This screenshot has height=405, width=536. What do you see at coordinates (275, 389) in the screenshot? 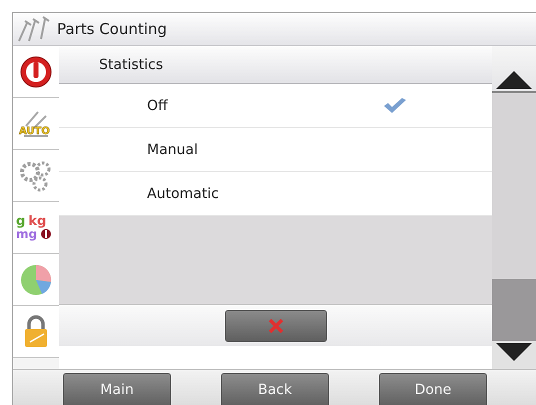
I see `footer-button: Back` at bounding box center [275, 389].